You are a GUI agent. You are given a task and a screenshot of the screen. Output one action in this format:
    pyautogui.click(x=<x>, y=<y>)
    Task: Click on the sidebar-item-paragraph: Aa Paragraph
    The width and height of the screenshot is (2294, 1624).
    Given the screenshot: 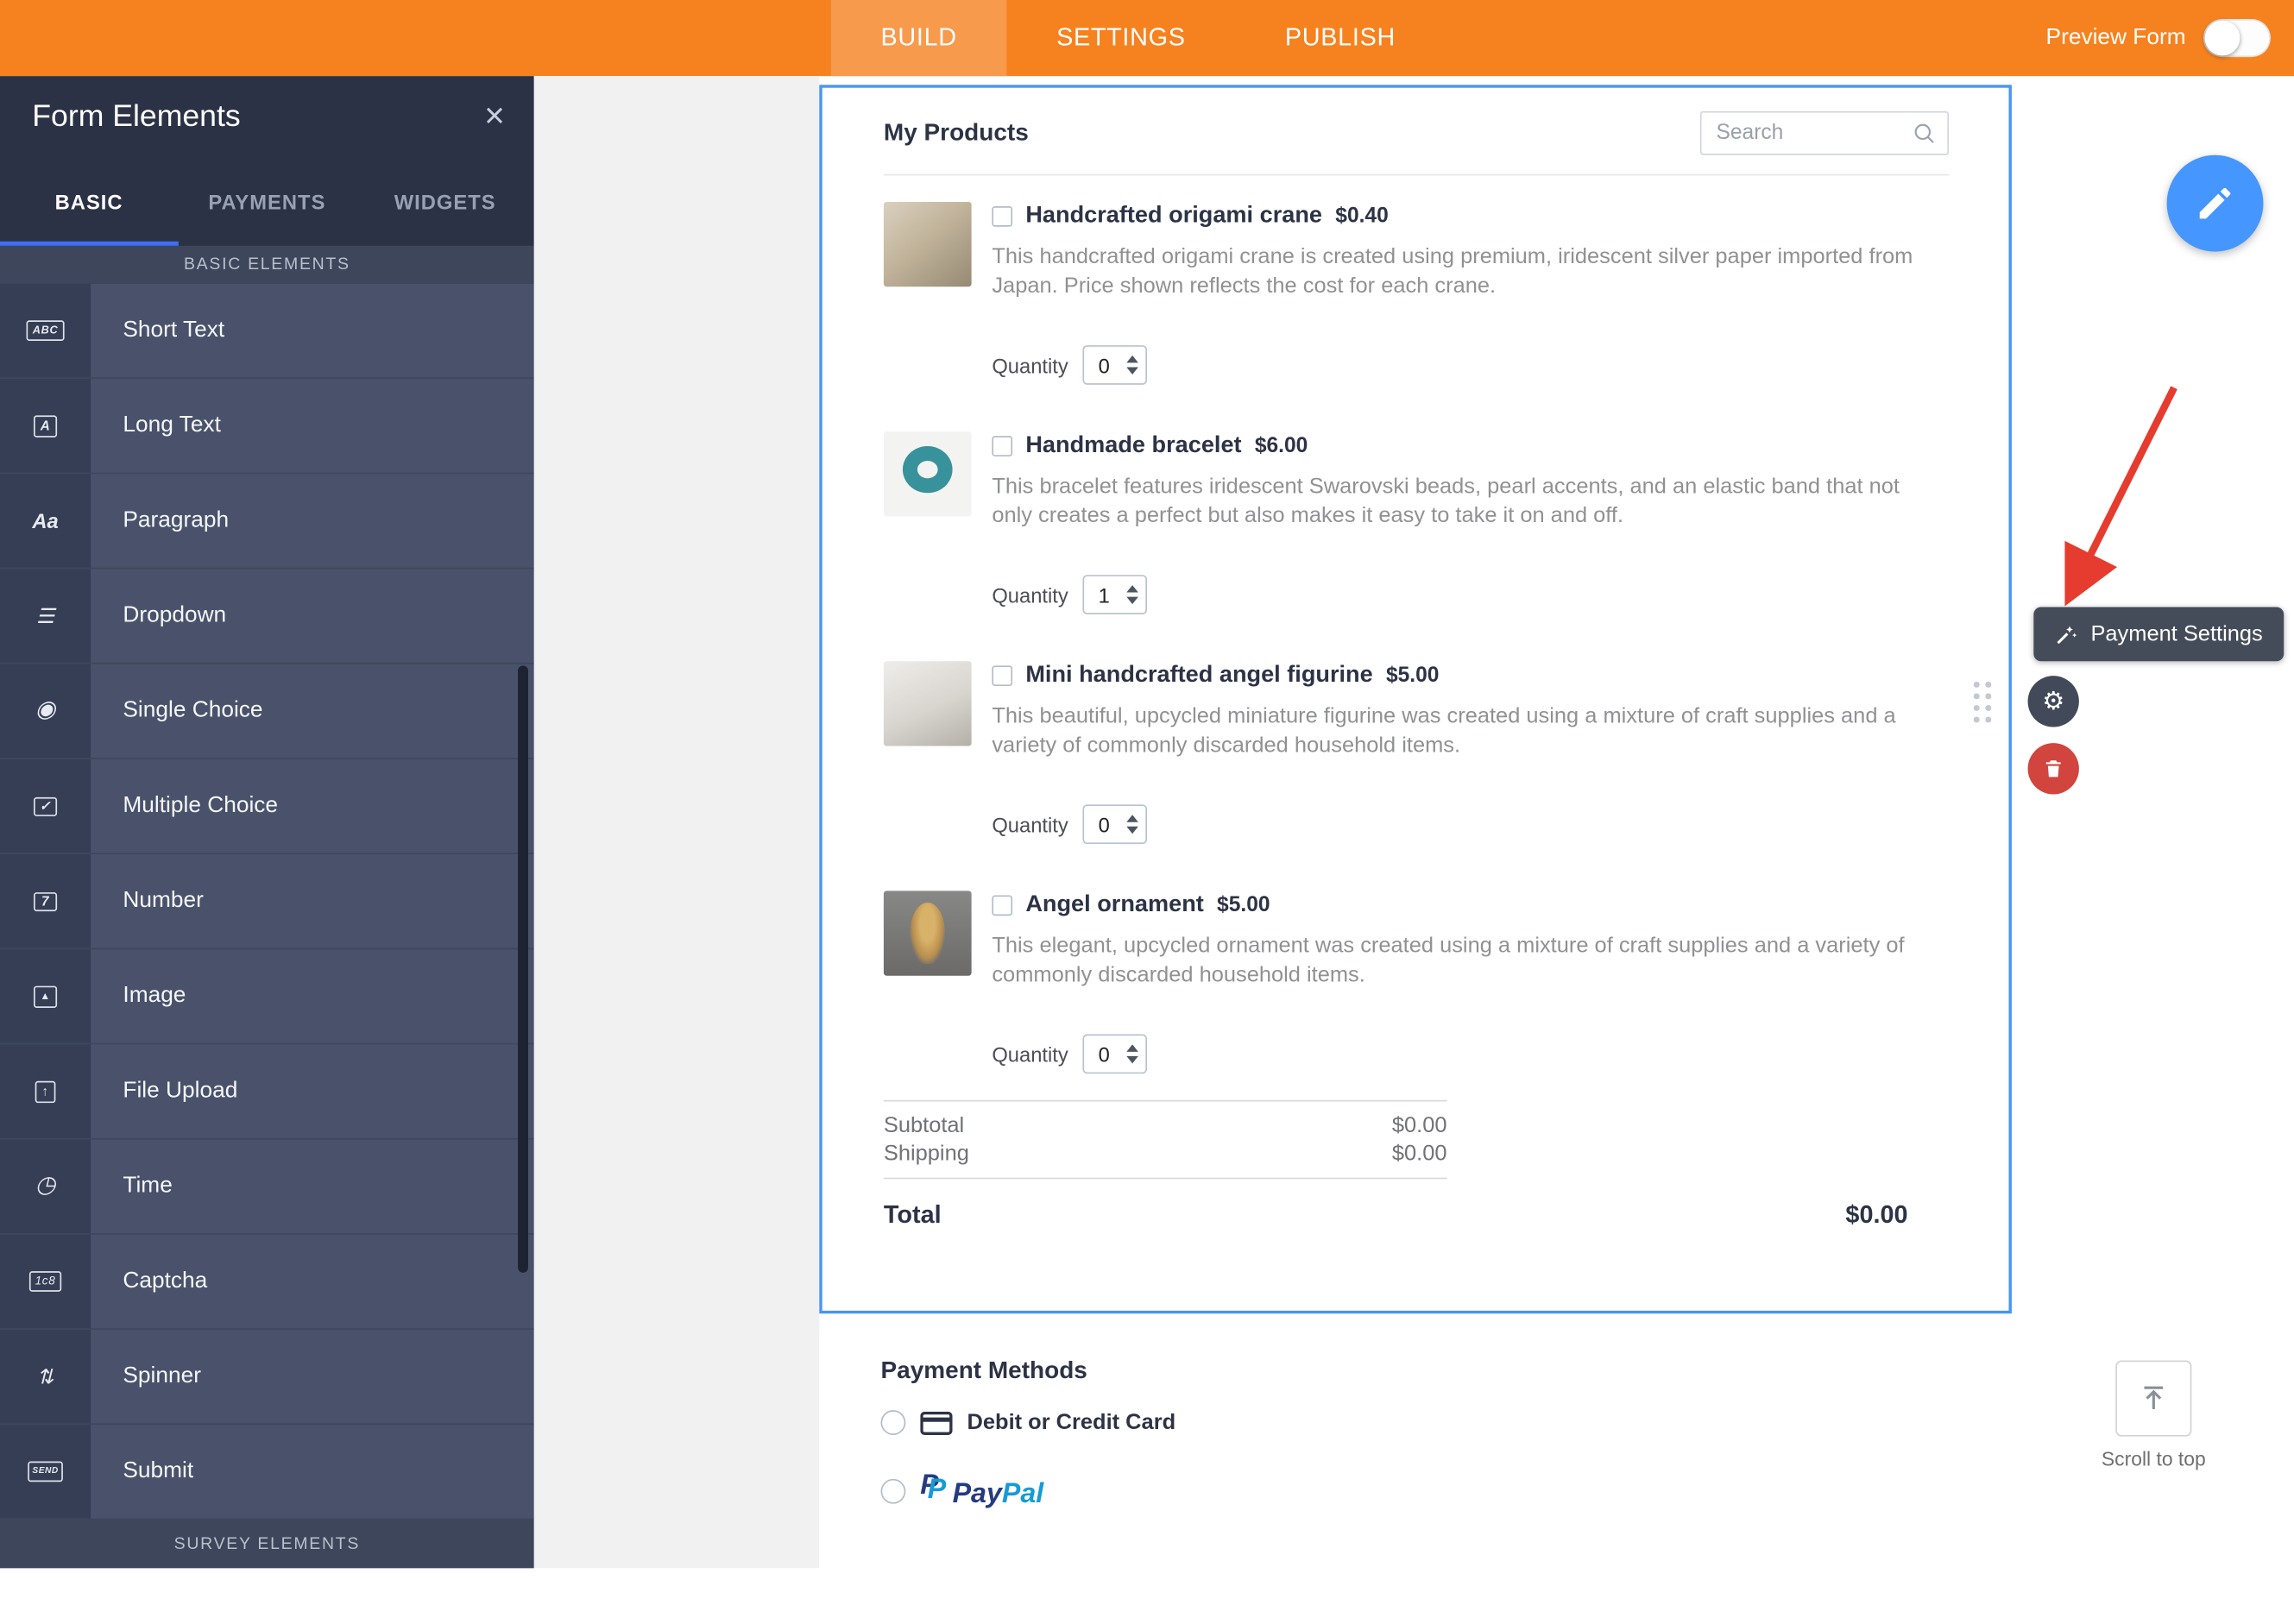 What is the action you would take?
    pyautogui.click(x=267, y=522)
    